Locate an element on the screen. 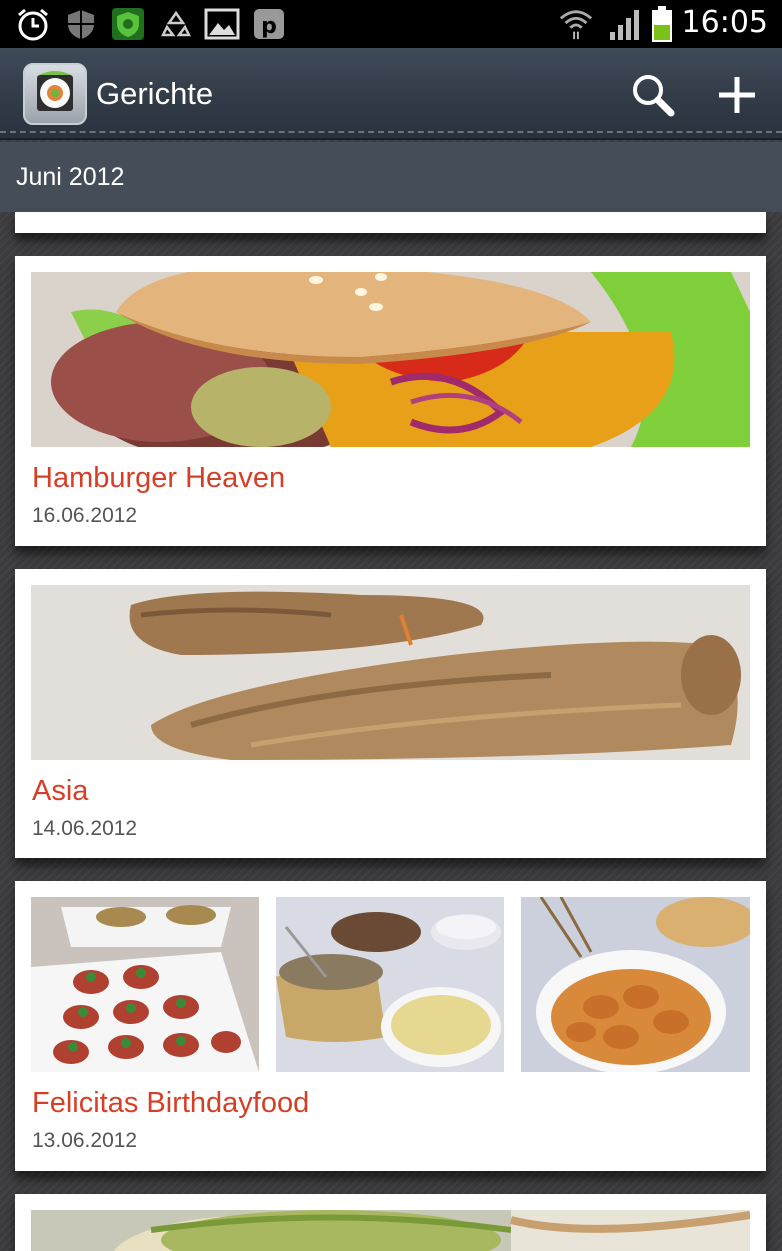  add-icon is located at coordinates (737, 95).